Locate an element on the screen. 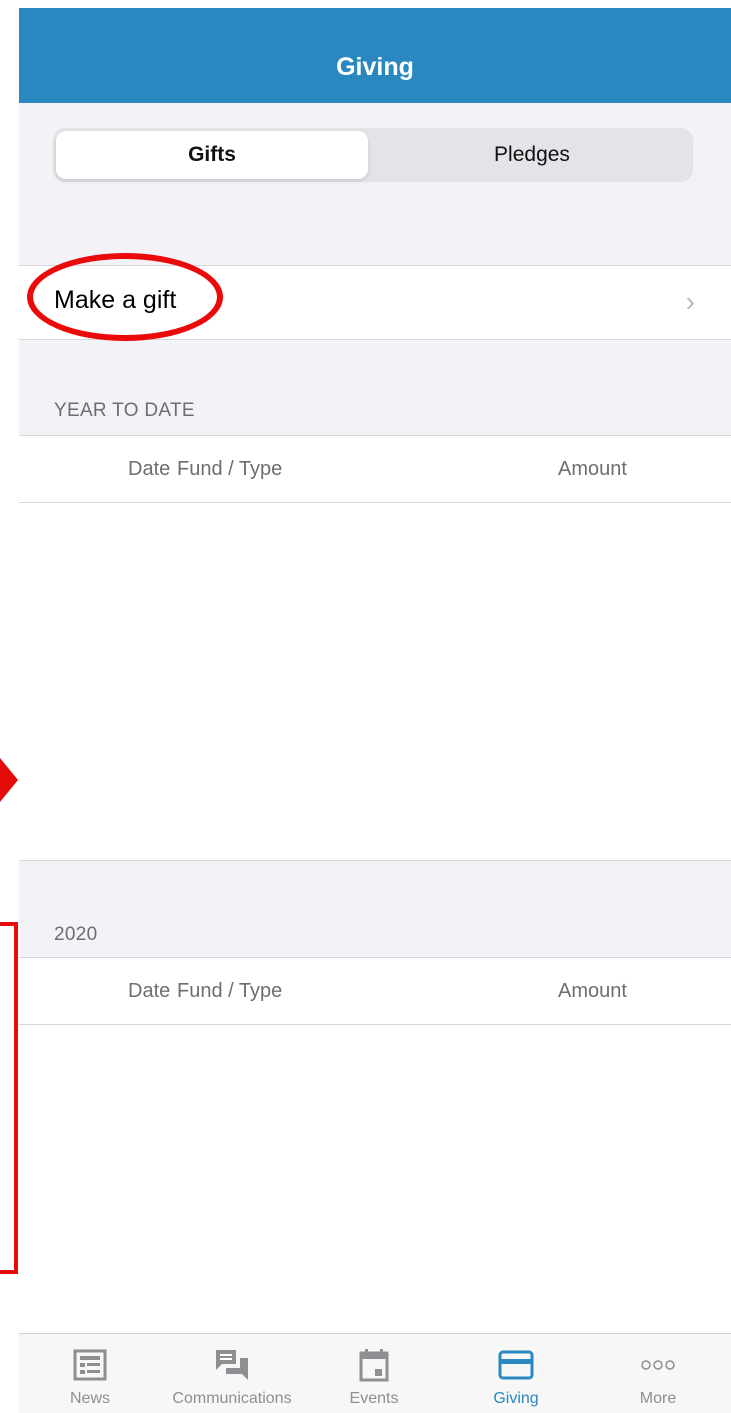  page-title: Giving is located at coordinates (375, 67).